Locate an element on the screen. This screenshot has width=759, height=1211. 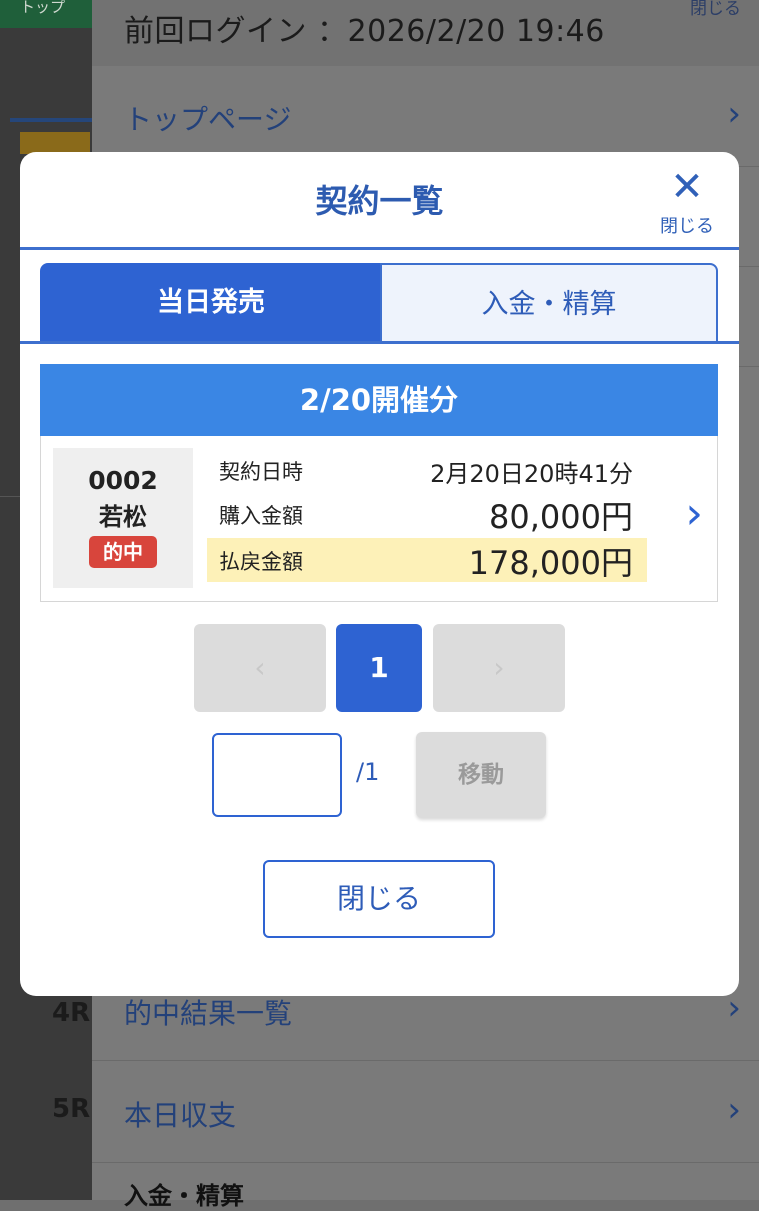
background-divider is located at coordinates (51, 120).